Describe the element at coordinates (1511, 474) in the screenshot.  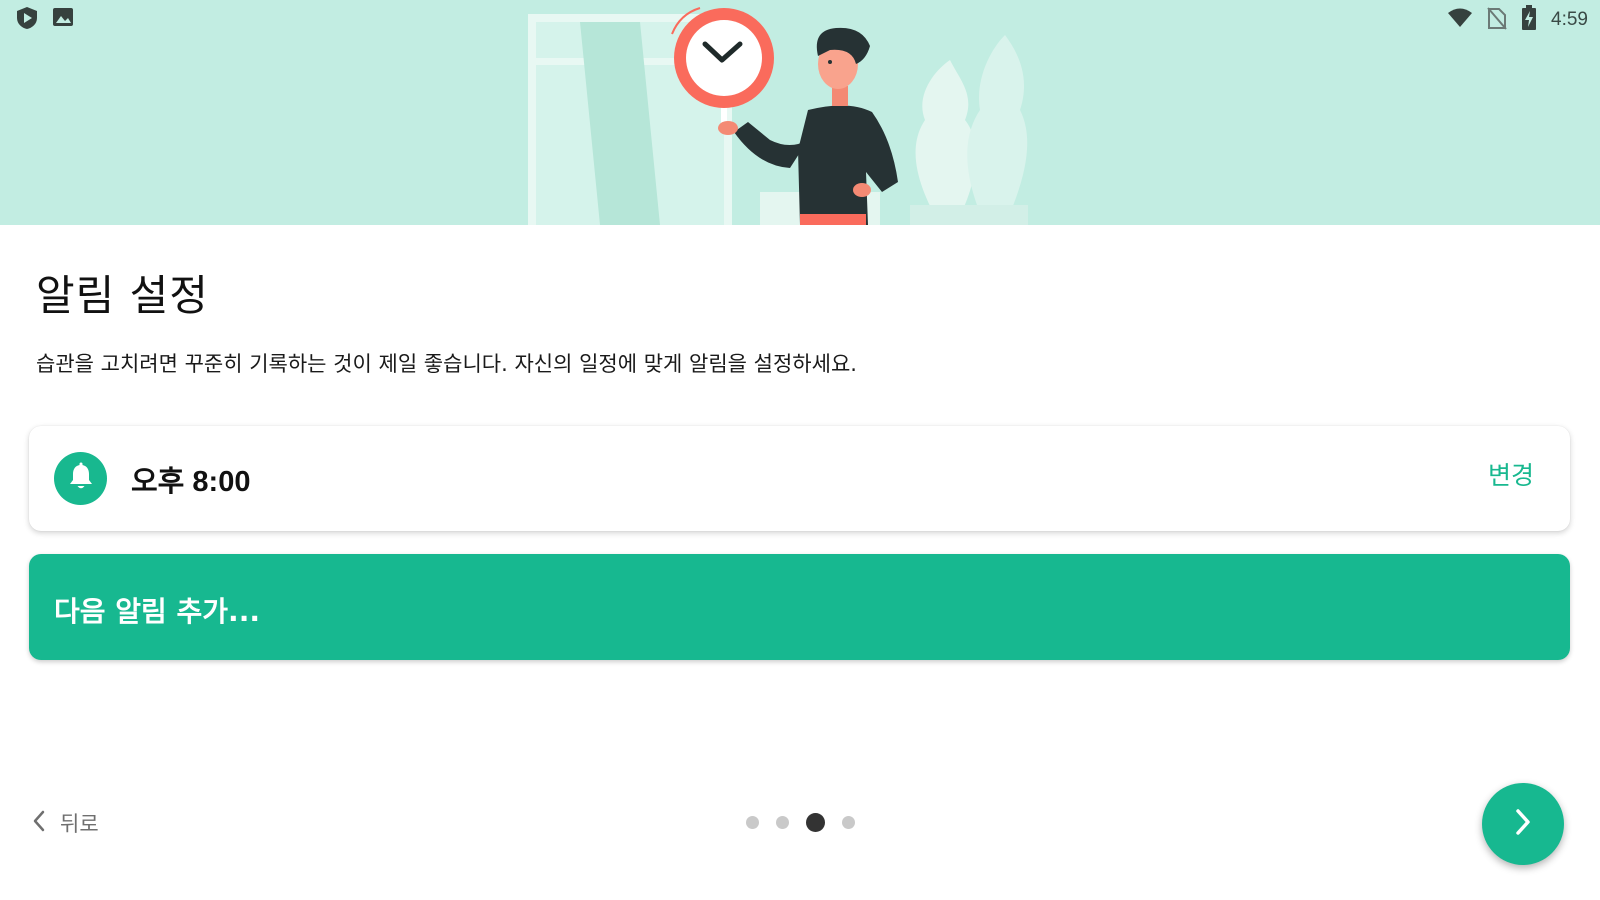
I see `change-time-button: 변경` at that location.